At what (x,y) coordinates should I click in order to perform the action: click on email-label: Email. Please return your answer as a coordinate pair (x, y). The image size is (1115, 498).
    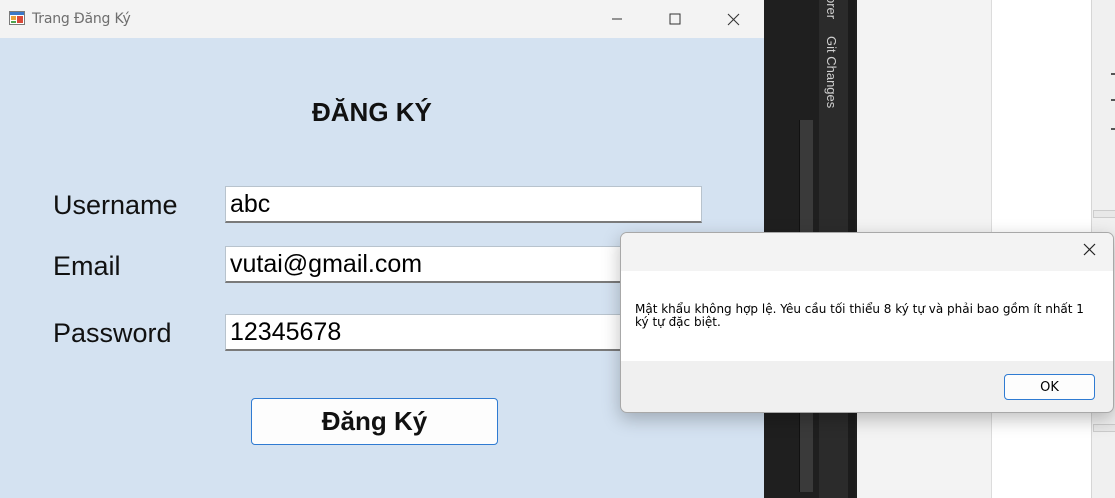
    Looking at the image, I should click on (87, 266).